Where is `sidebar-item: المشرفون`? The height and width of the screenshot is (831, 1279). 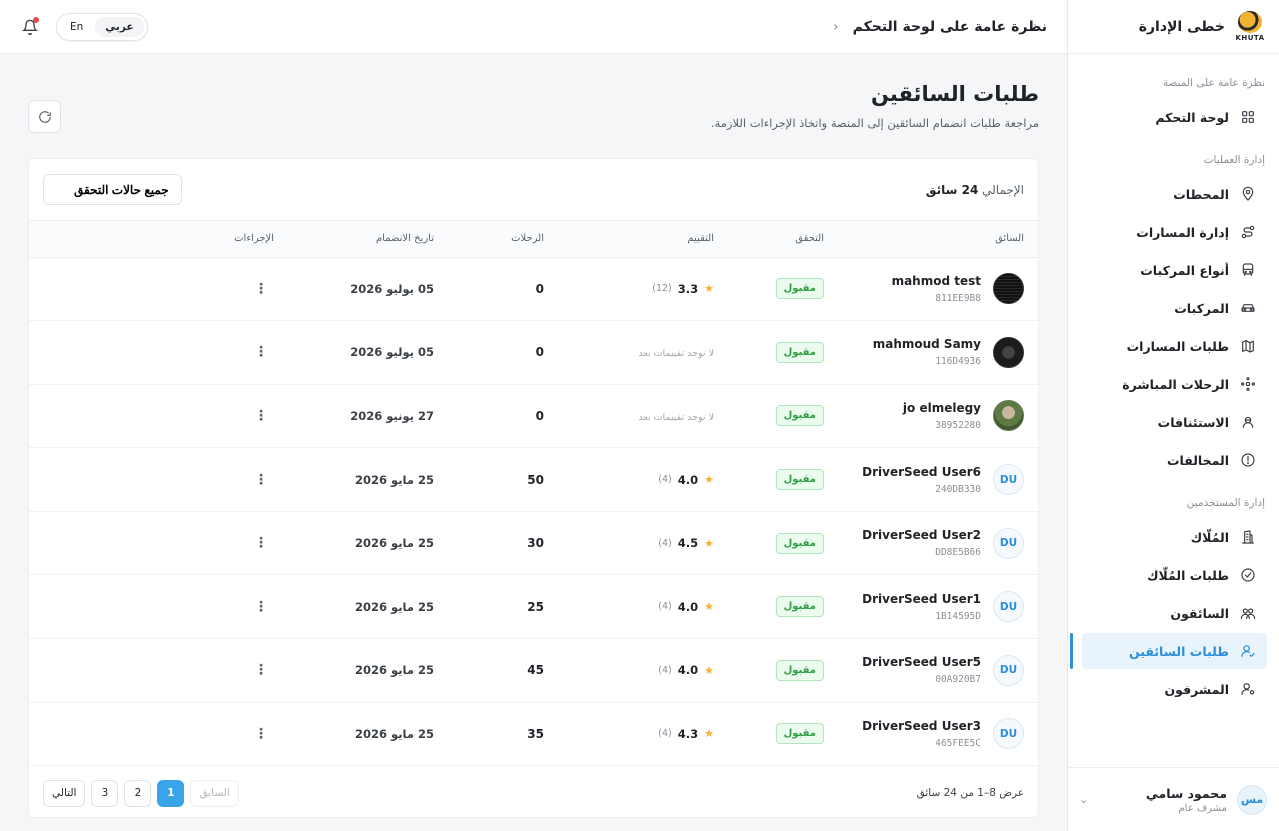
sidebar-item: المشرفون is located at coordinates (1174, 689).